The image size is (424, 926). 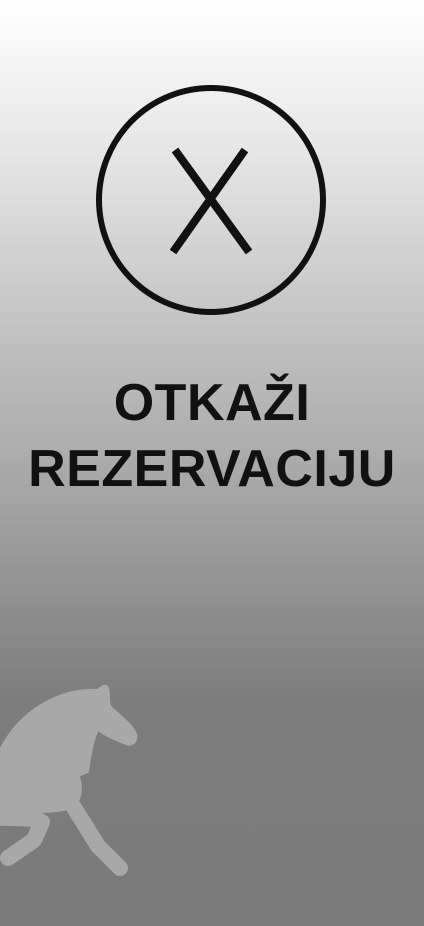 What do you see at coordinates (69, 780) in the screenshot?
I see `horse-icon` at bounding box center [69, 780].